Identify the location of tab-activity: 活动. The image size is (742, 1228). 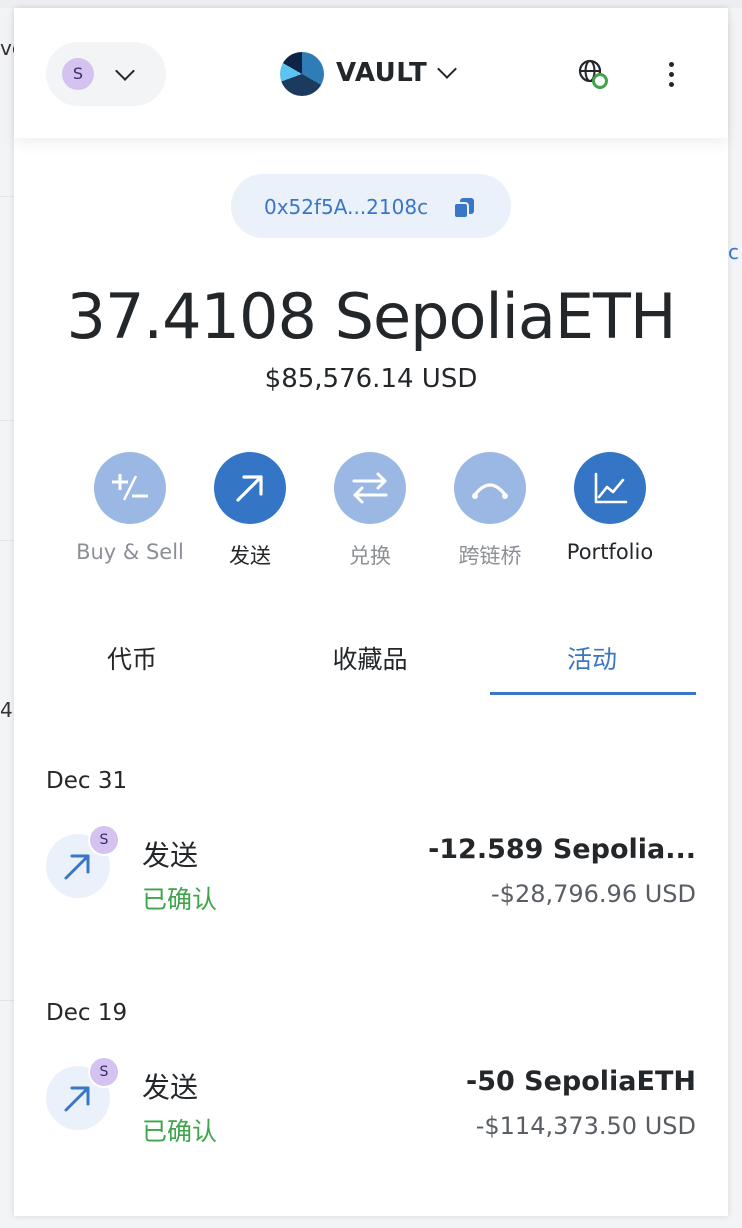
(592, 658).